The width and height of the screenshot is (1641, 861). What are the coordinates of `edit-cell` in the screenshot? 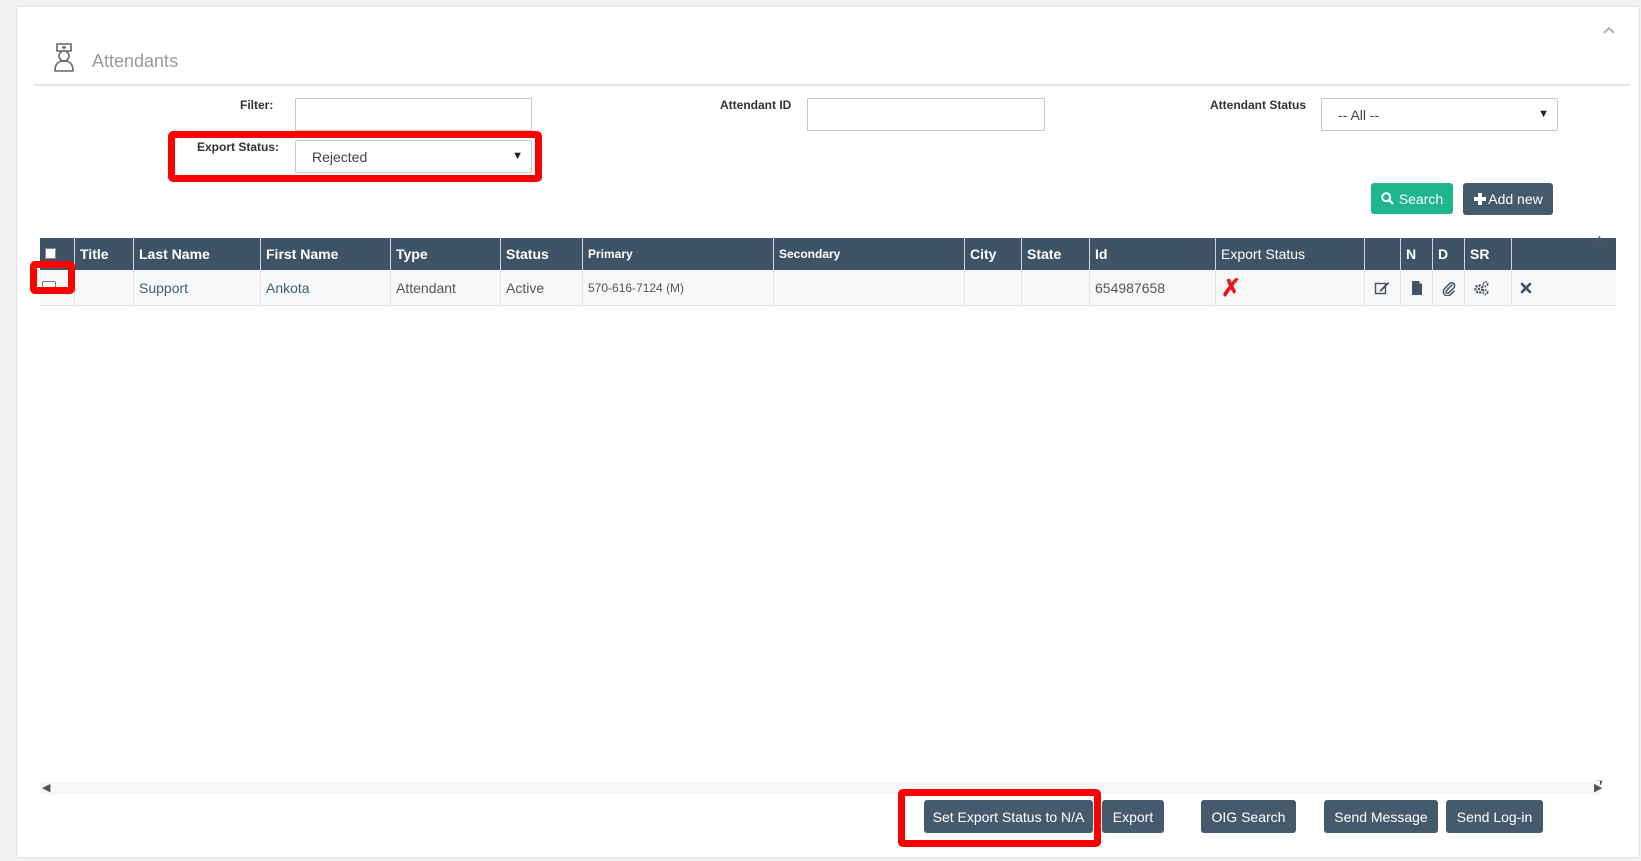 It's located at (1382, 288).